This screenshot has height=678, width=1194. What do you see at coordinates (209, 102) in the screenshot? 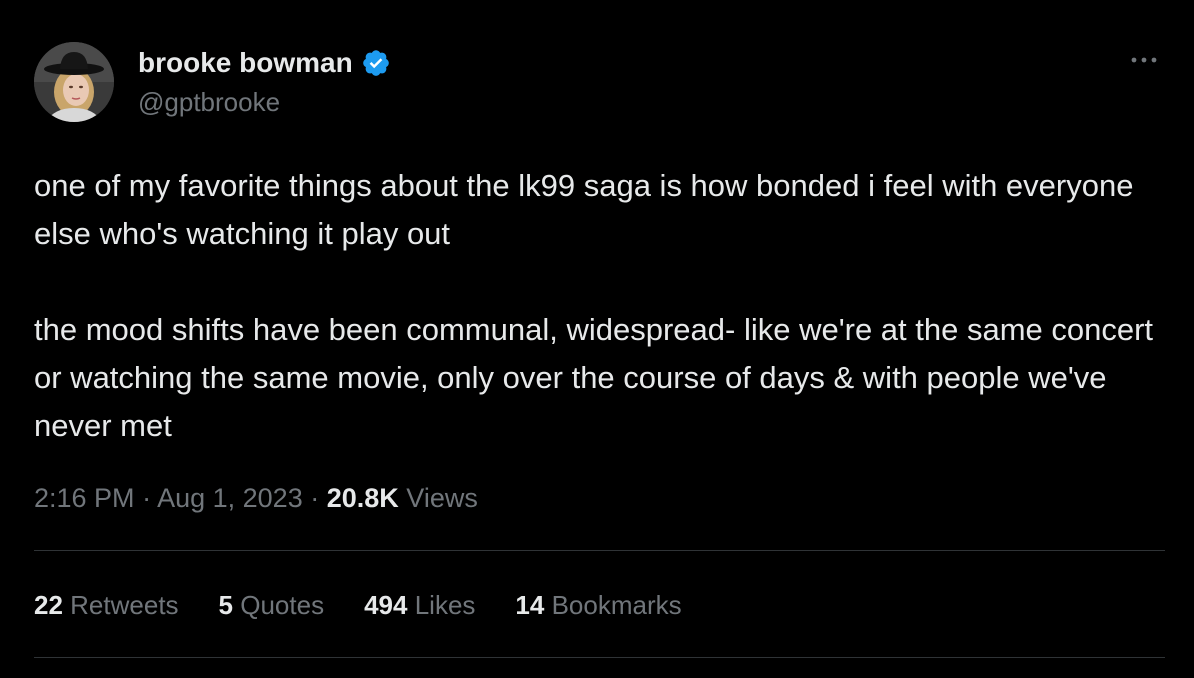
I see `user-handle: @gptbrooke` at bounding box center [209, 102].